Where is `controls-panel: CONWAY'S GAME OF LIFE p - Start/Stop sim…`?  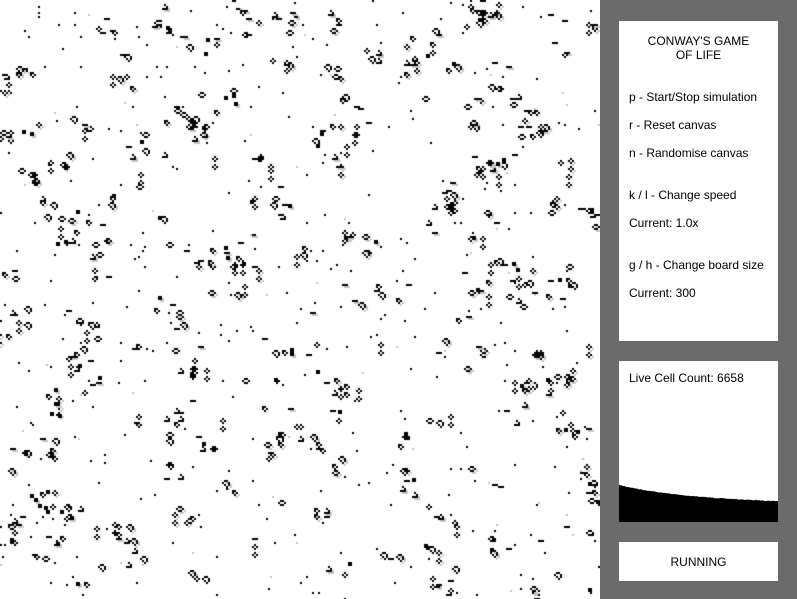 controls-panel: CONWAY'S GAME OF LIFE p - Start/Stop sim… is located at coordinates (698, 181).